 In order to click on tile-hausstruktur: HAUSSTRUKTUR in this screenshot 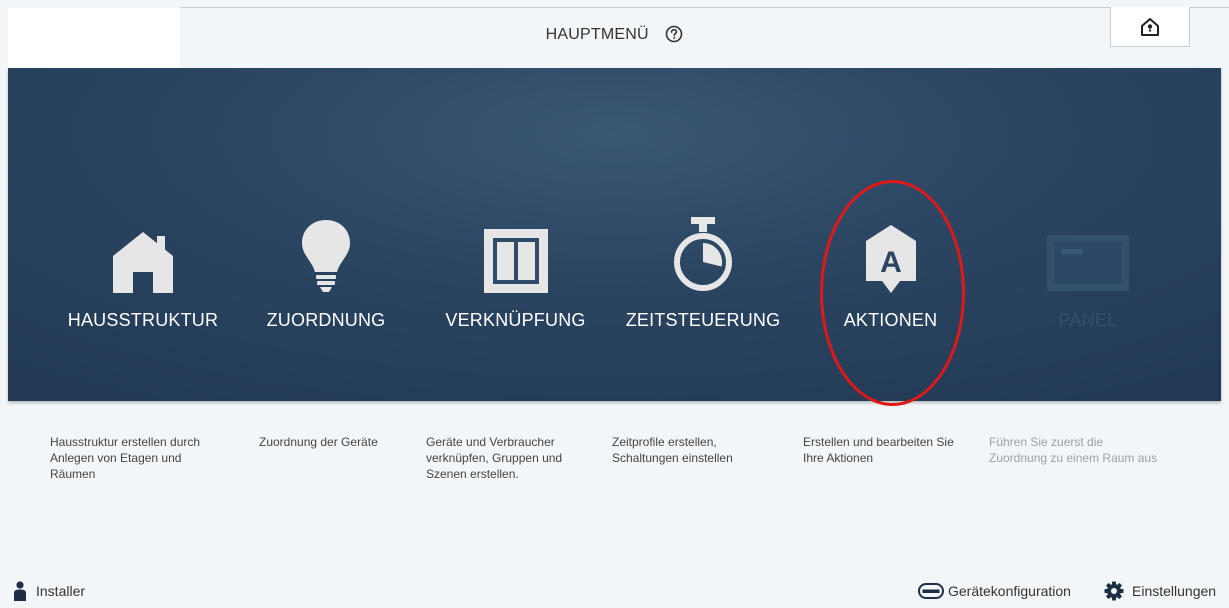, I will do `click(143, 273)`.